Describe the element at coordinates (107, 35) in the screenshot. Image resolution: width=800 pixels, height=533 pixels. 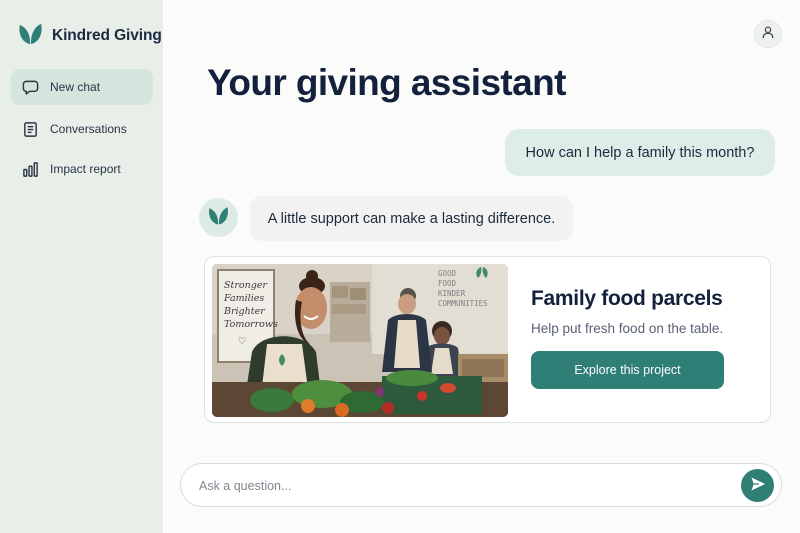
I see `brand-name: Kindred Giving` at that location.